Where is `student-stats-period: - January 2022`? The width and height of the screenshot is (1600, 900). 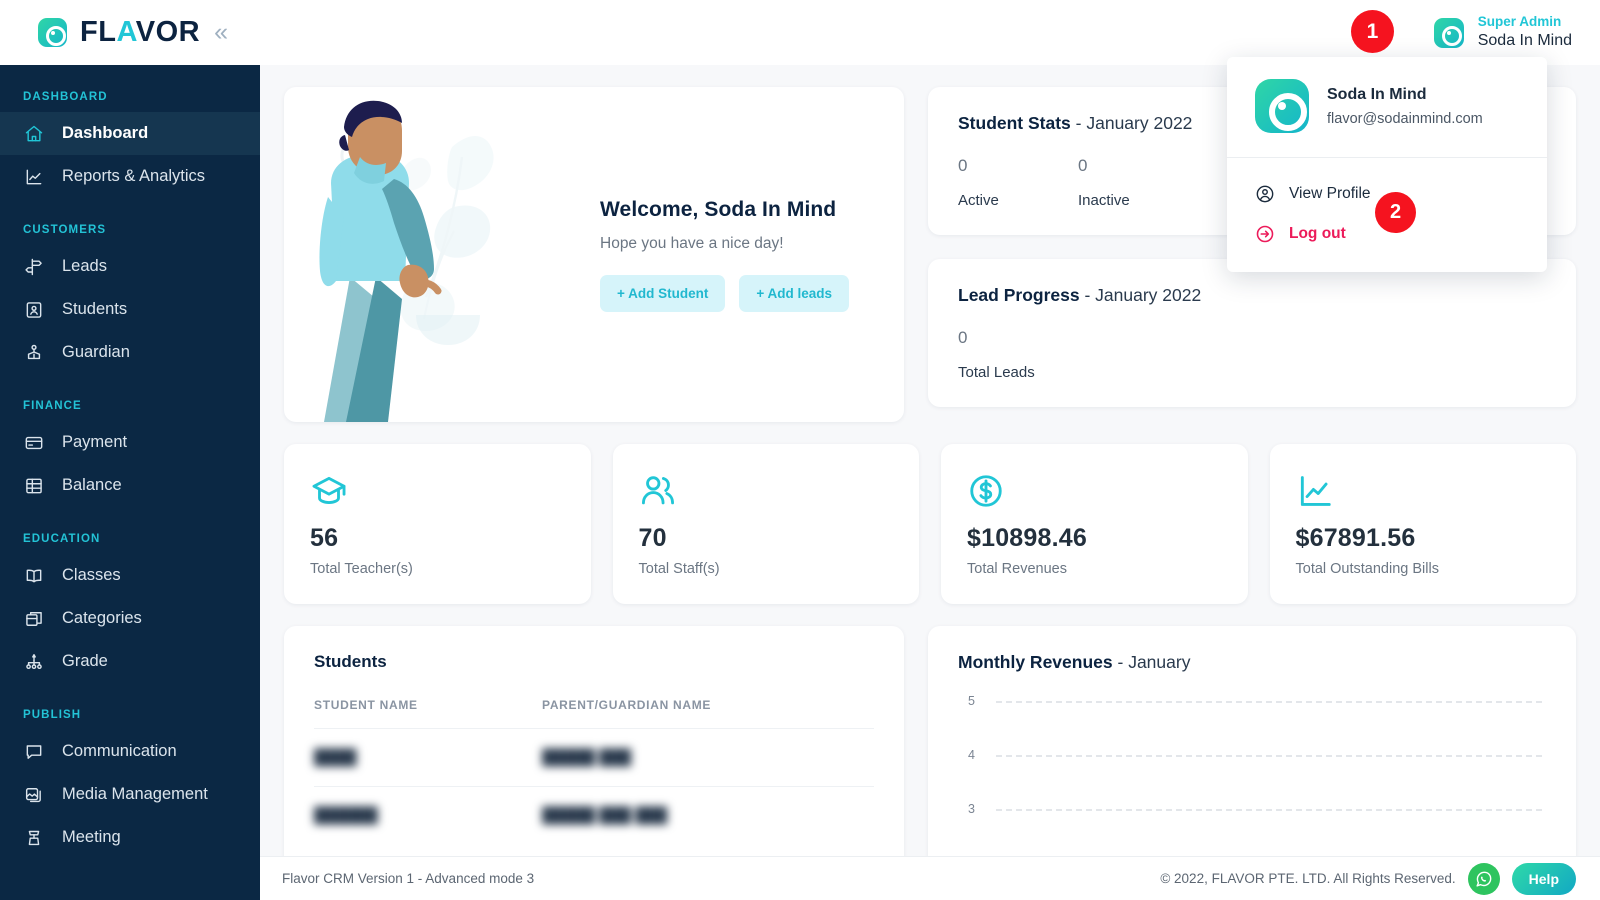
student-stats-period: - January 2022 is located at coordinates (1134, 123).